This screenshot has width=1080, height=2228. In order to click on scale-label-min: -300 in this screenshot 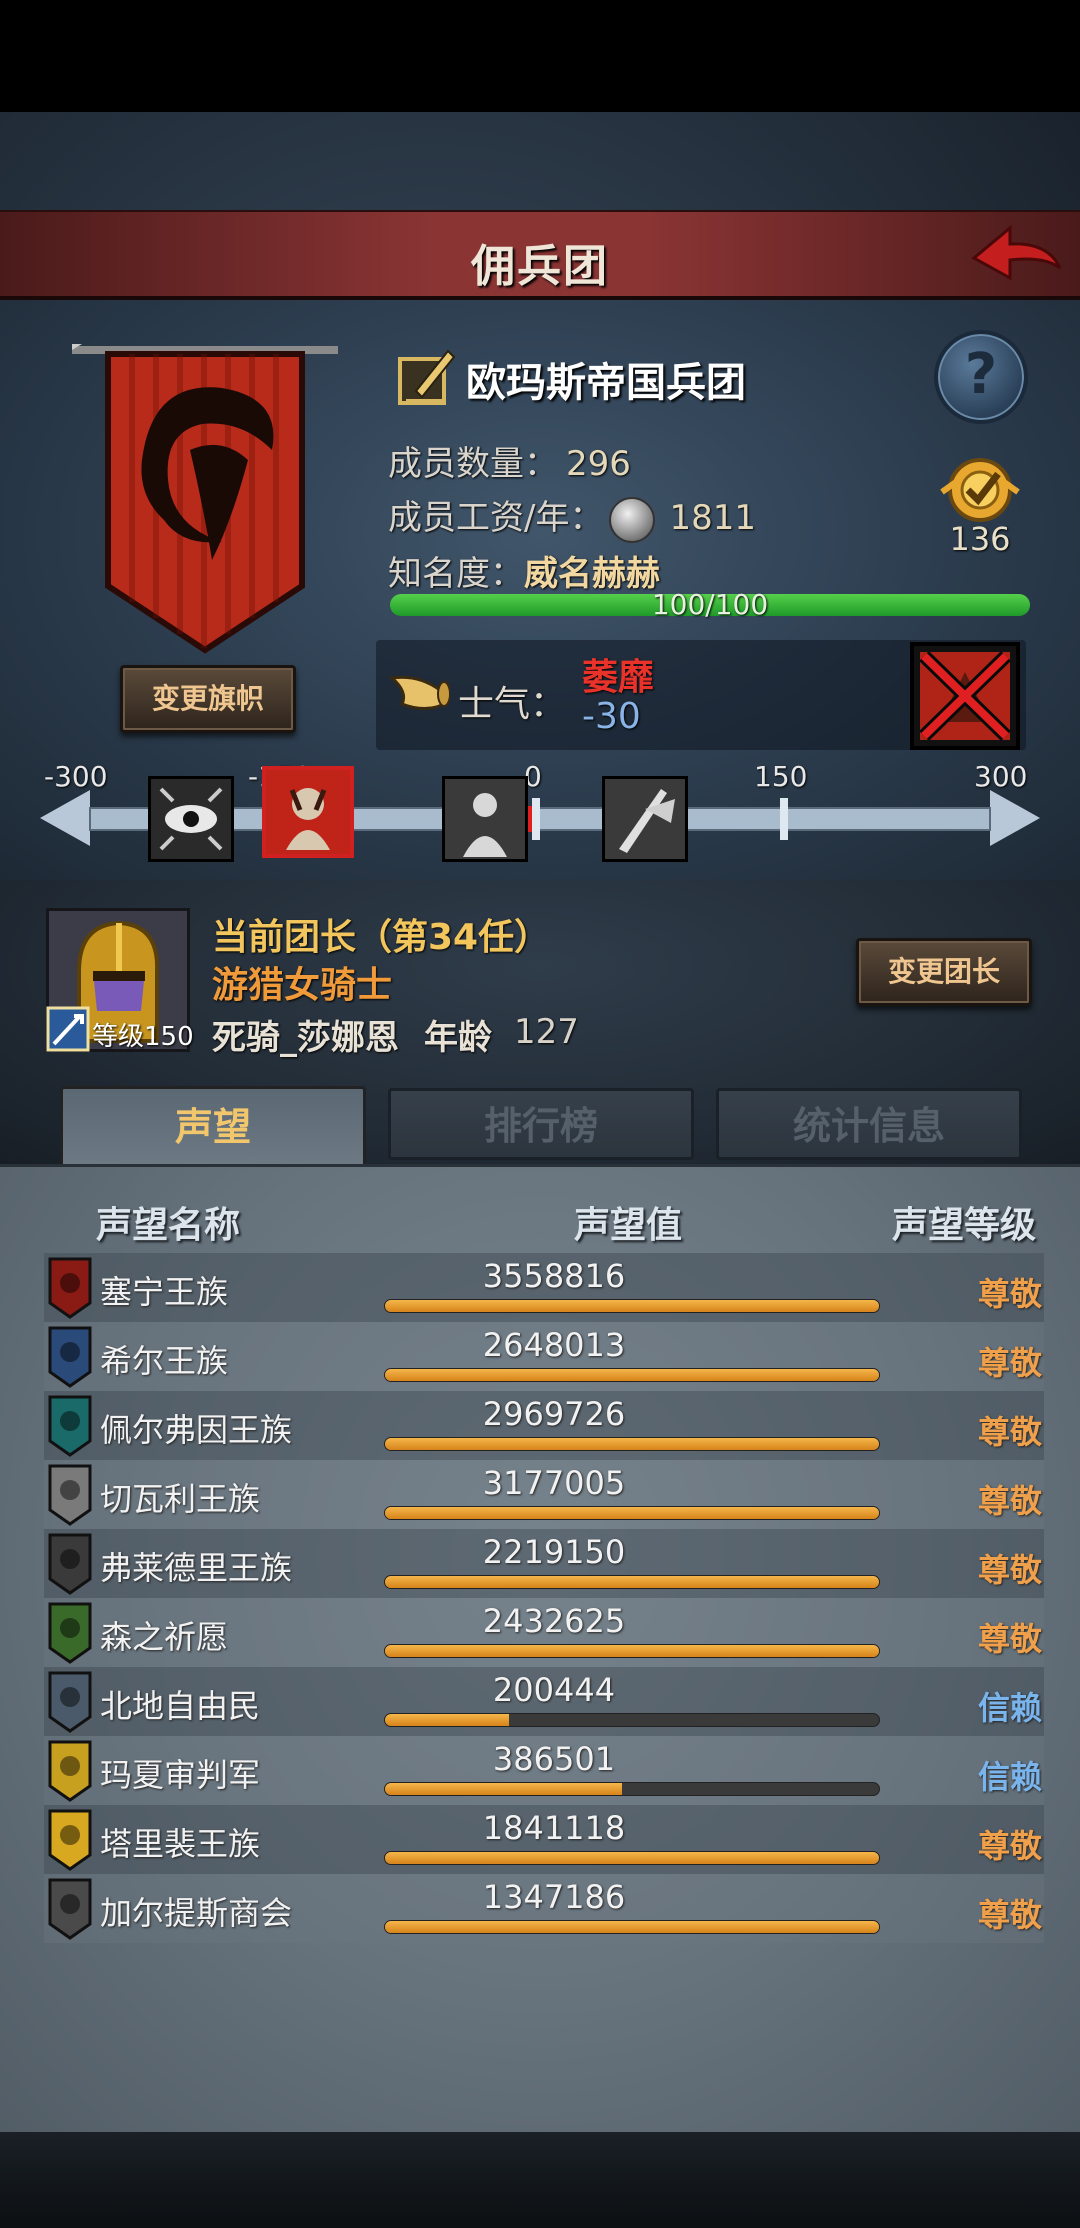, I will do `click(76, 776)`.